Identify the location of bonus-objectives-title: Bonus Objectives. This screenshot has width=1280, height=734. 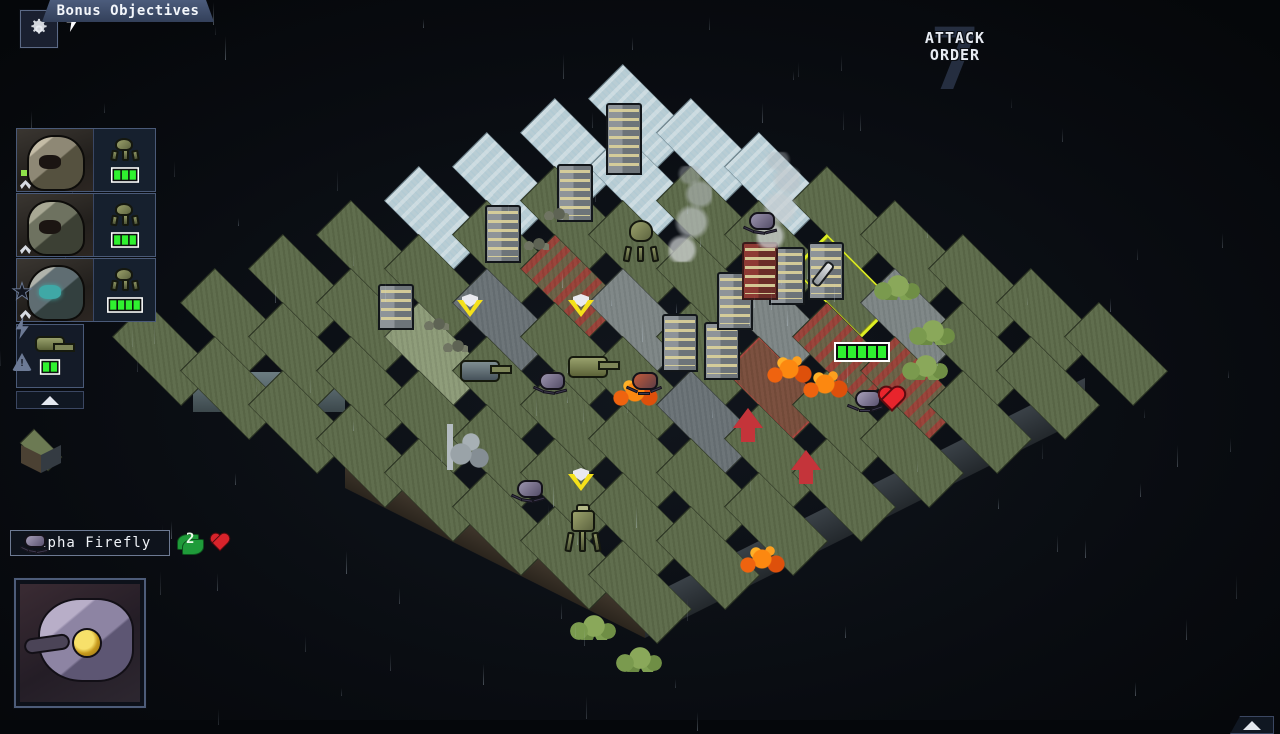
(128, 11).